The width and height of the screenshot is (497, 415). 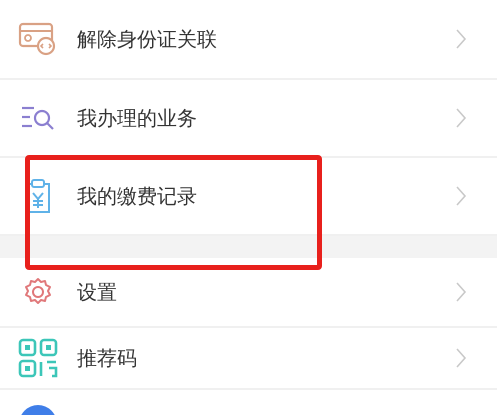 What do you see at coordinates (147, 39) in the screenshot?
I see `menu-label: 解除身份证关联` at bounding box center [147, 39].